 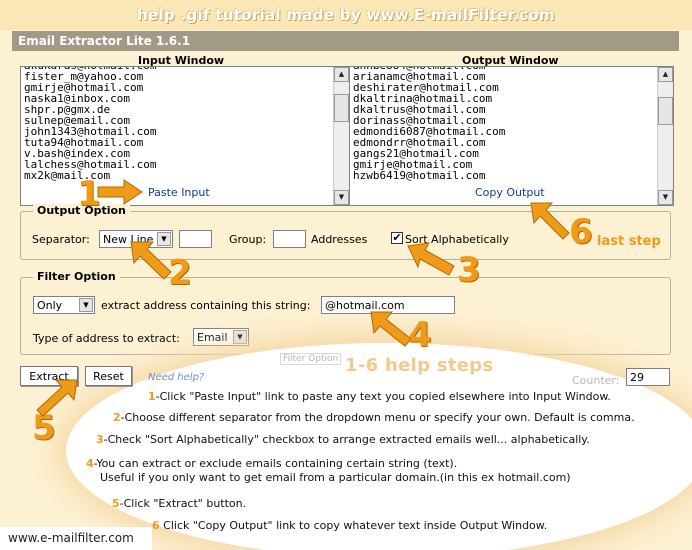 I want to click on step-number-6: 6, so click(x=581, y=232).